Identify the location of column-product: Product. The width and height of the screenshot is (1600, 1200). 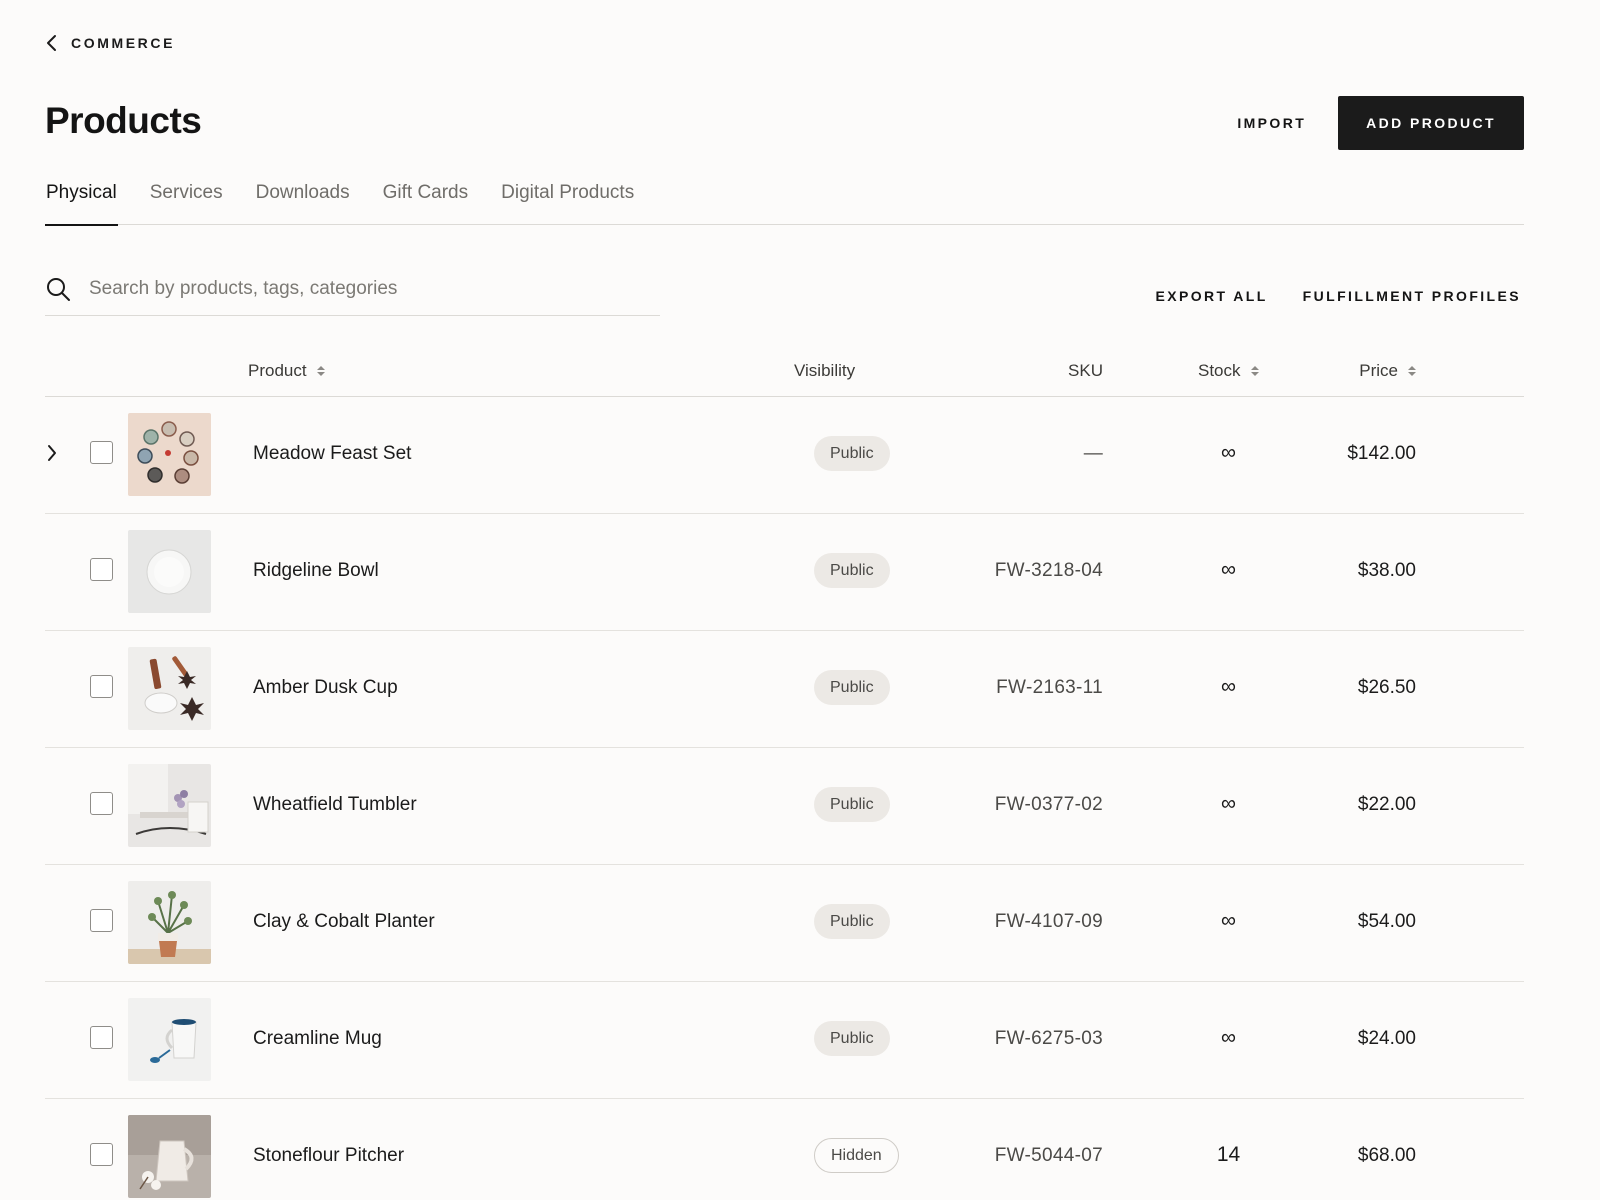
(286, 371).